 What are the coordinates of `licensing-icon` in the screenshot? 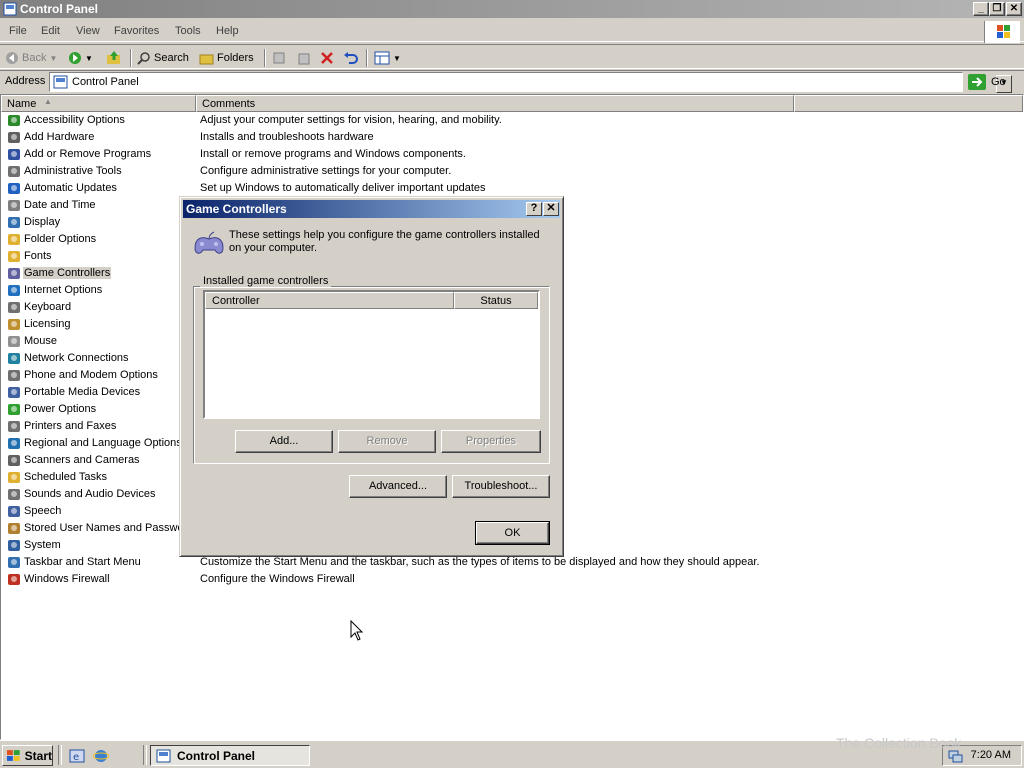 It's located at (14, 324).